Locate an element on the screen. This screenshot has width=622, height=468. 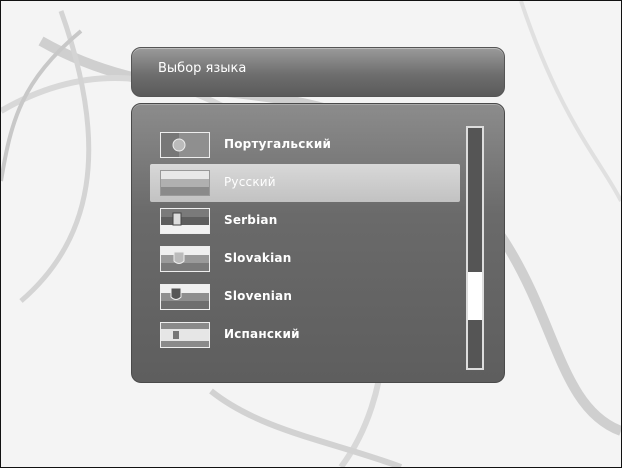
language-item-russian: Русский is located at coordinates (305, 183).